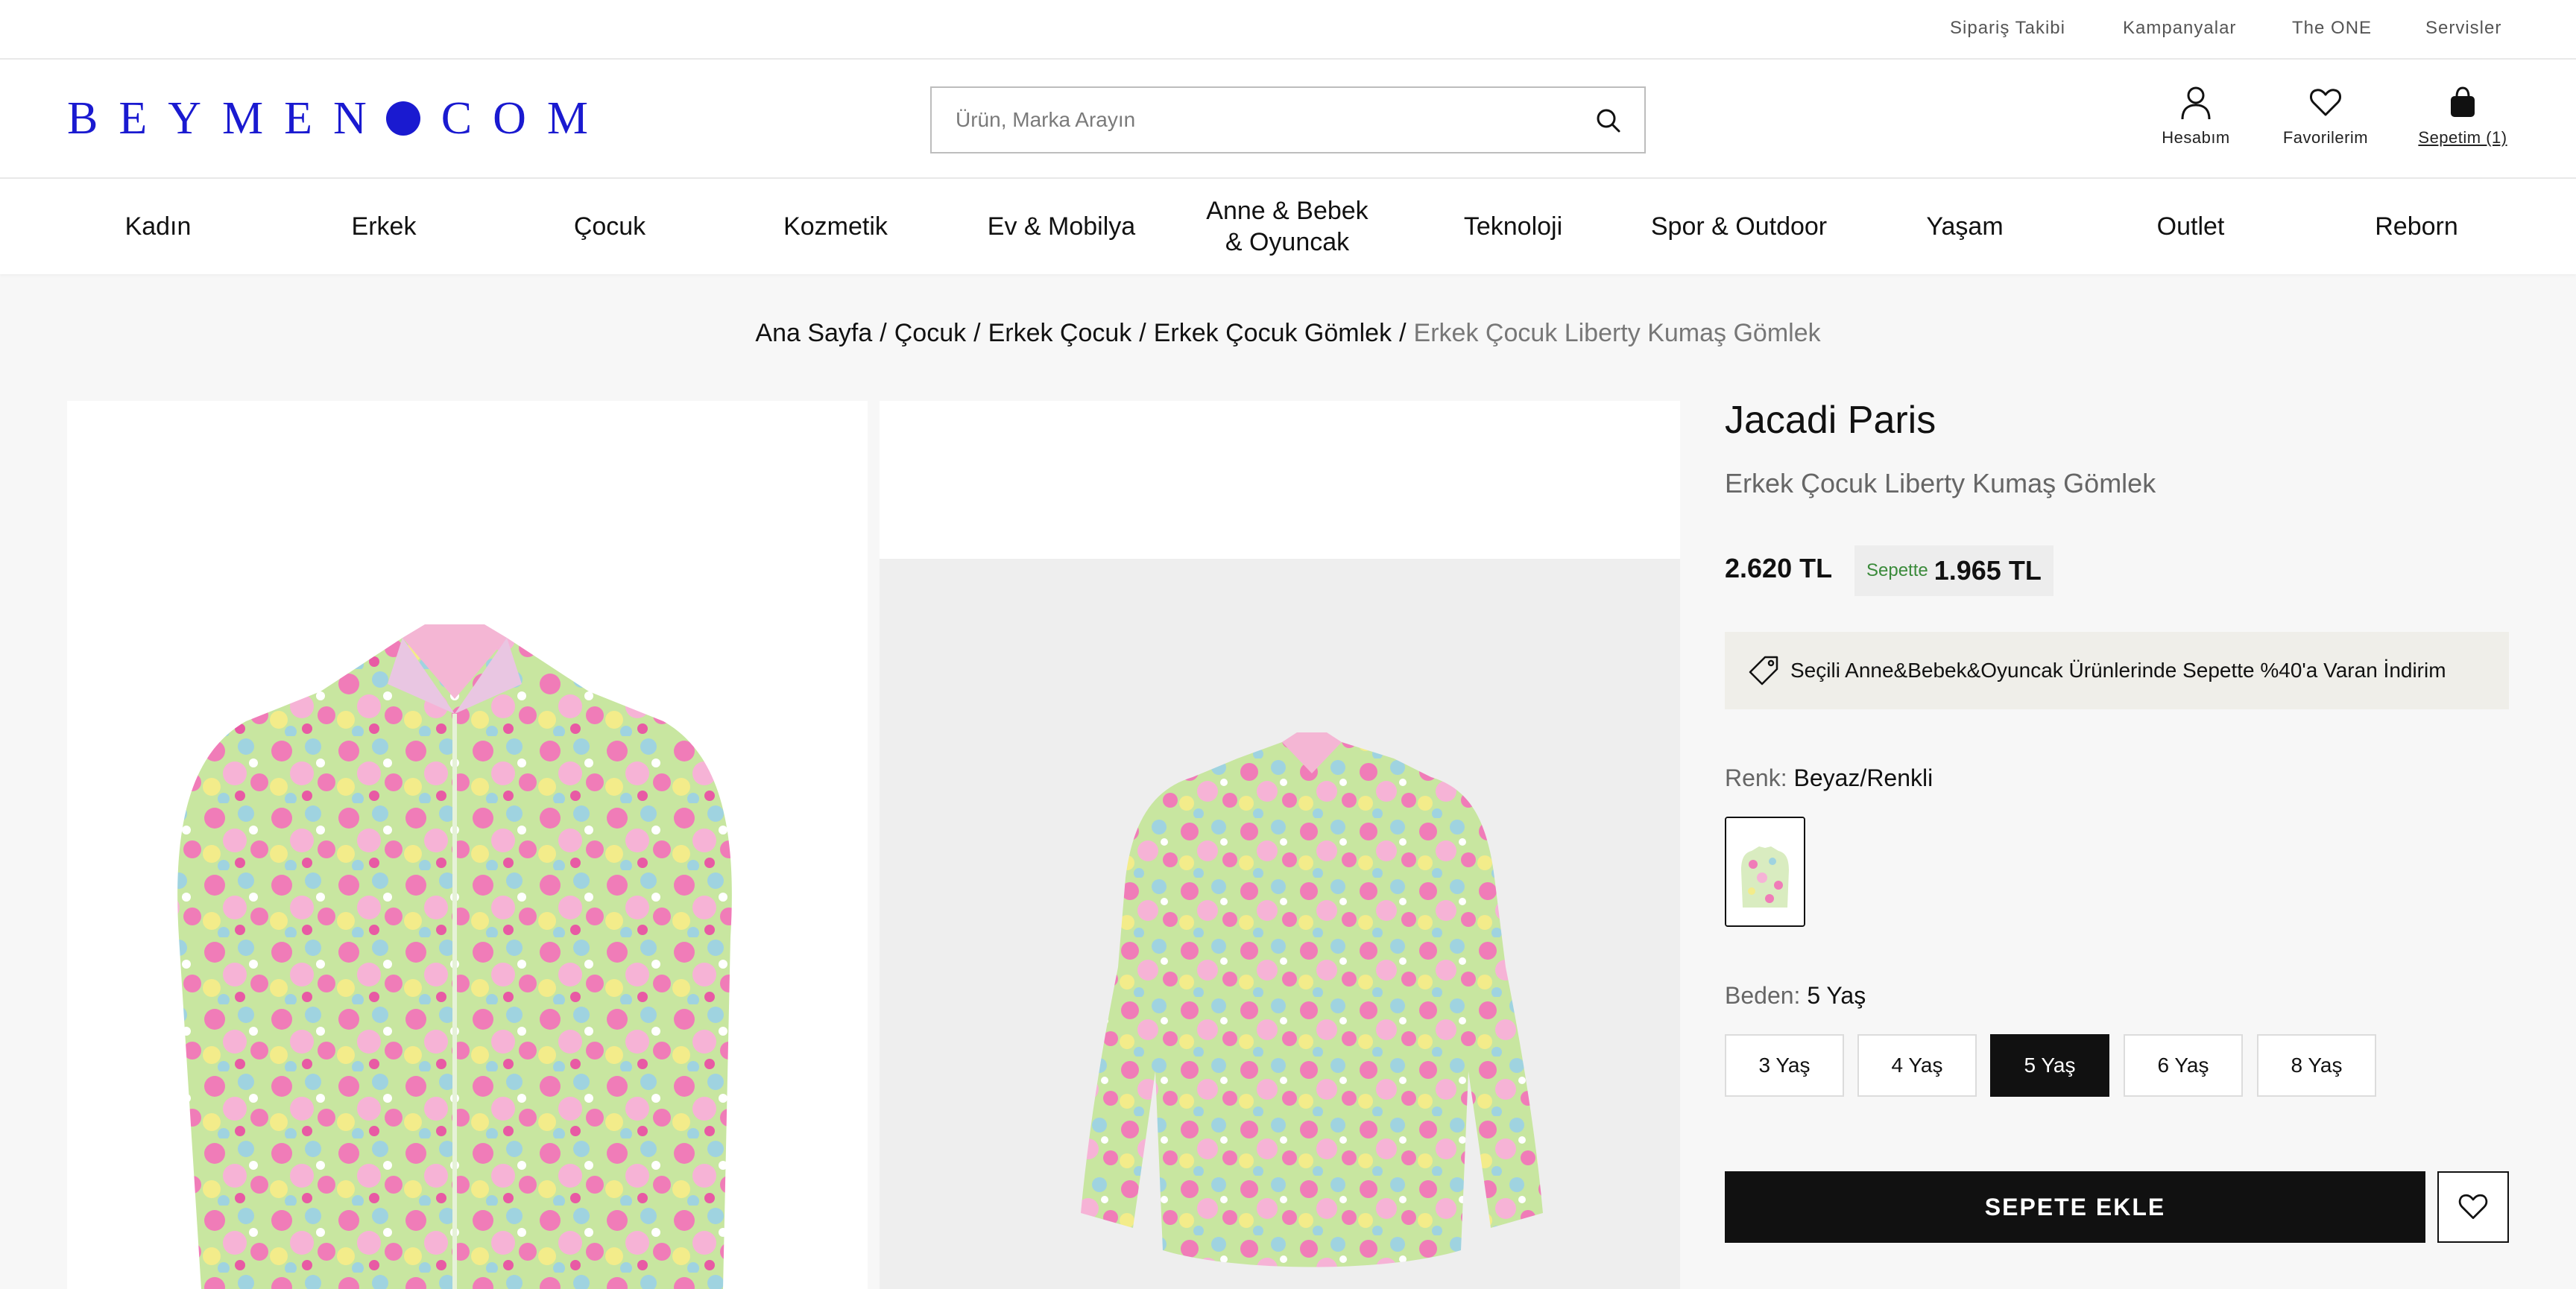  Describe the element at coordinates (2007, 29) in the screenshot. I see `order-tracking-link: Sipariş Takibi` at that location.